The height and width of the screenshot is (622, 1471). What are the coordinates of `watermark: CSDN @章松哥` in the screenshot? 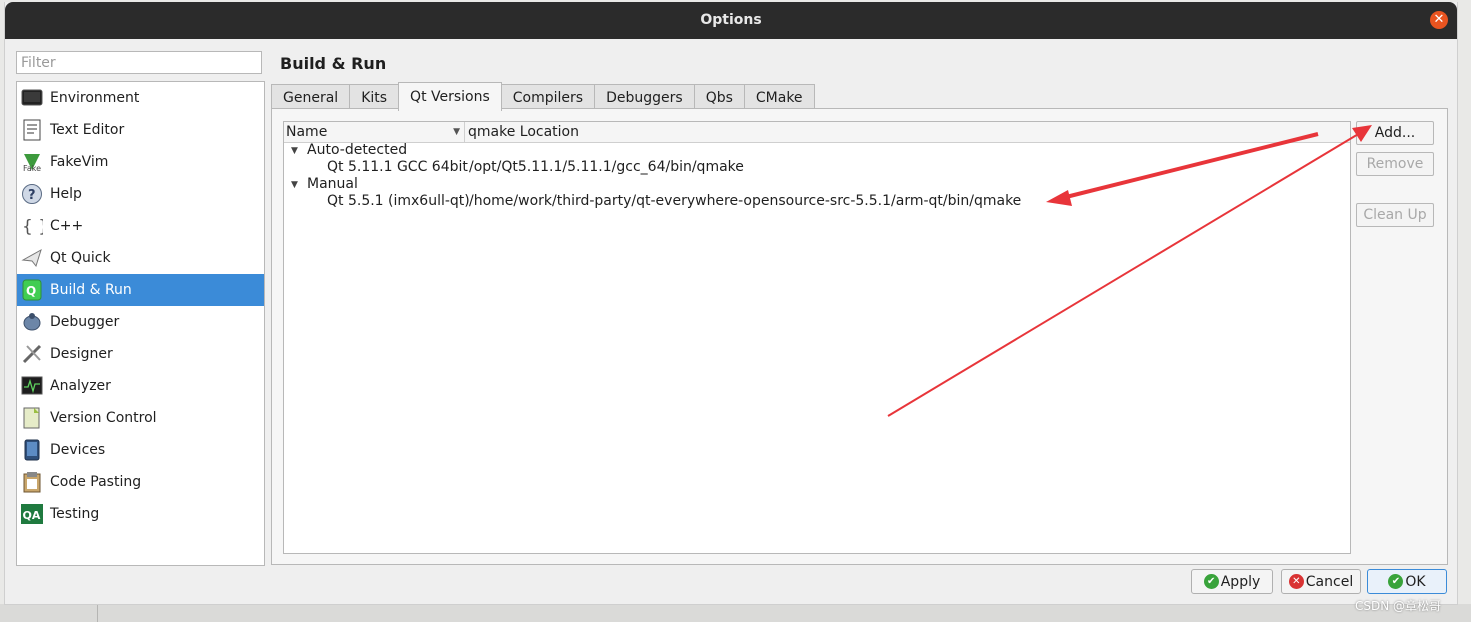 It's located at (1398, 606).